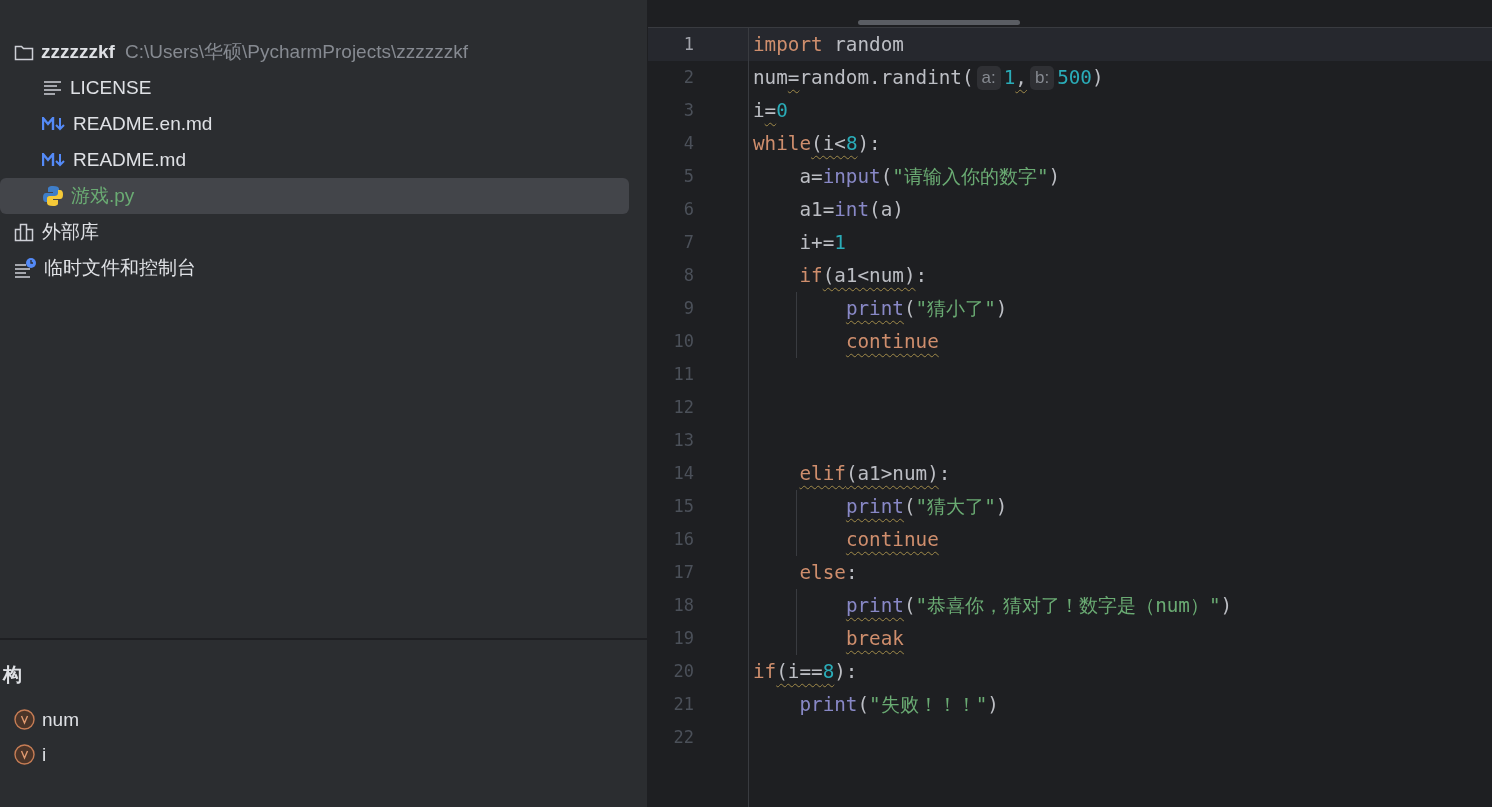  Describe the element at coordinates (874, 639) in the screenshot. I see `code-line: break` at that location.